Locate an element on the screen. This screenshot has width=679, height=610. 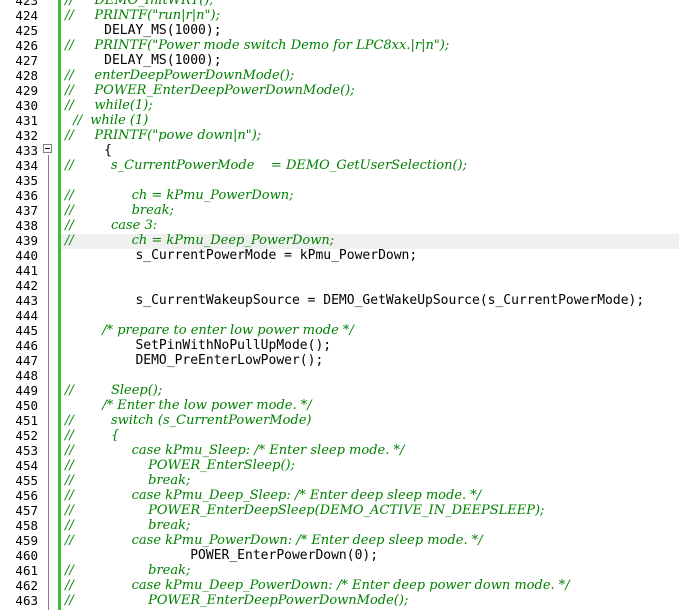
code-line: // while(1); is located at coordinates (109, 105).